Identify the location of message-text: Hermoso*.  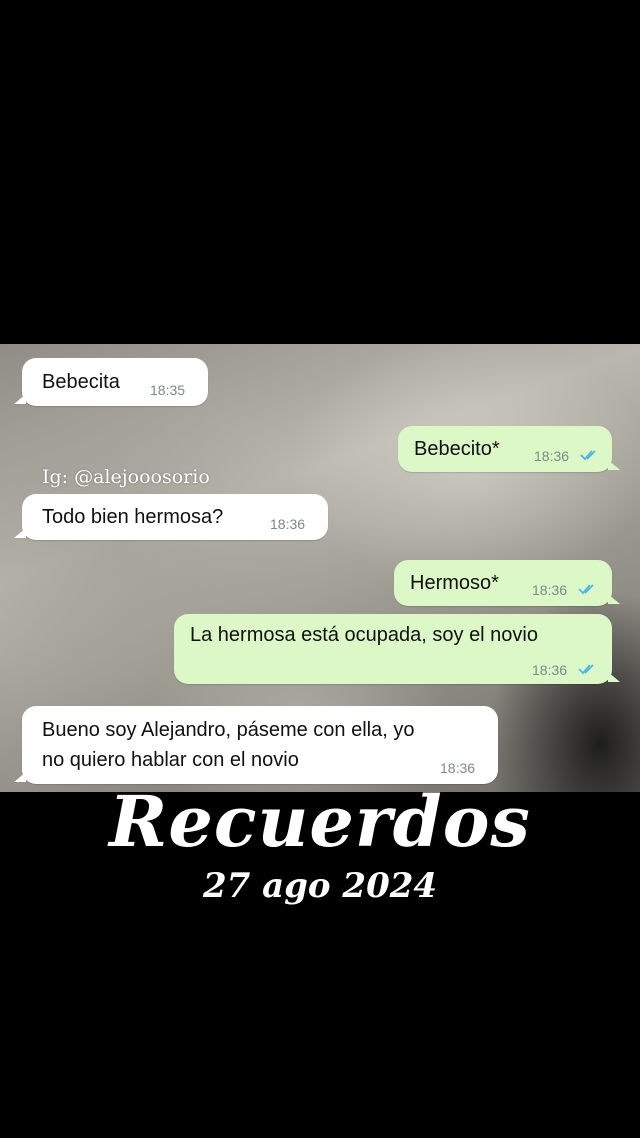
(454, 583).